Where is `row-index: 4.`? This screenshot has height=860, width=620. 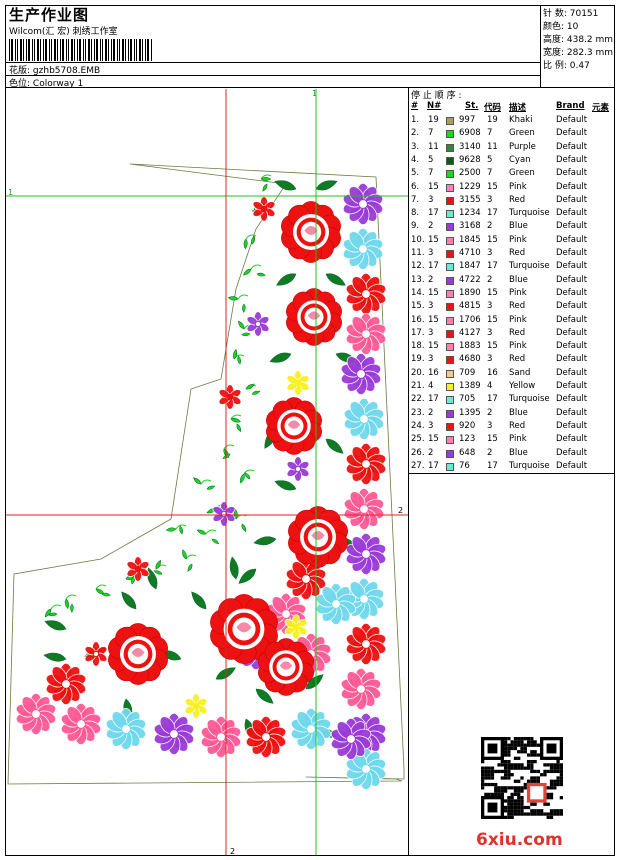
row-index: 4. is located at coordinates (415, 159).